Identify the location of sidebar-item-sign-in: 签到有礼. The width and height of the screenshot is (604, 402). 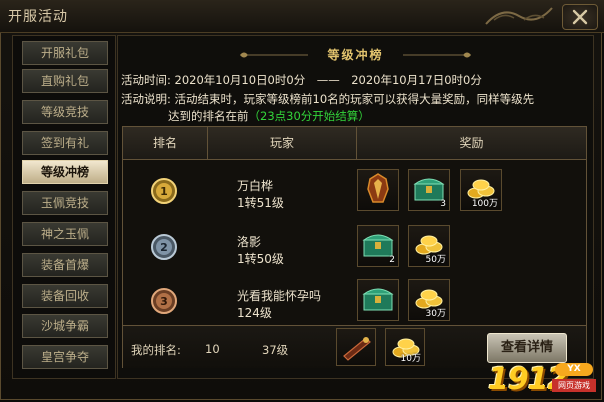
(65, 143).